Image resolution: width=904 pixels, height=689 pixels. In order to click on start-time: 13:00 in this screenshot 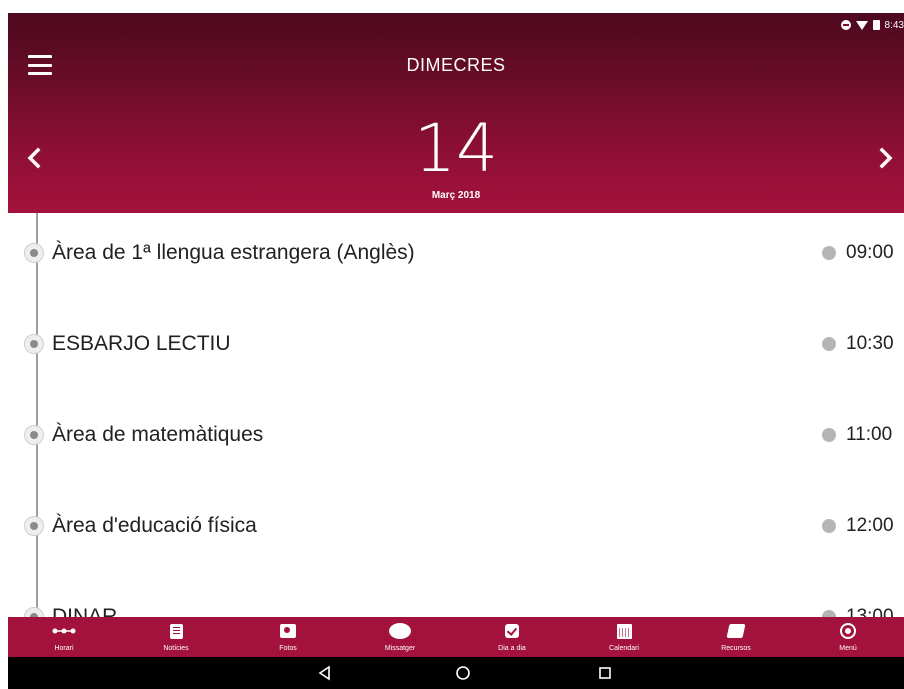, I will do `click(870, 611)`.